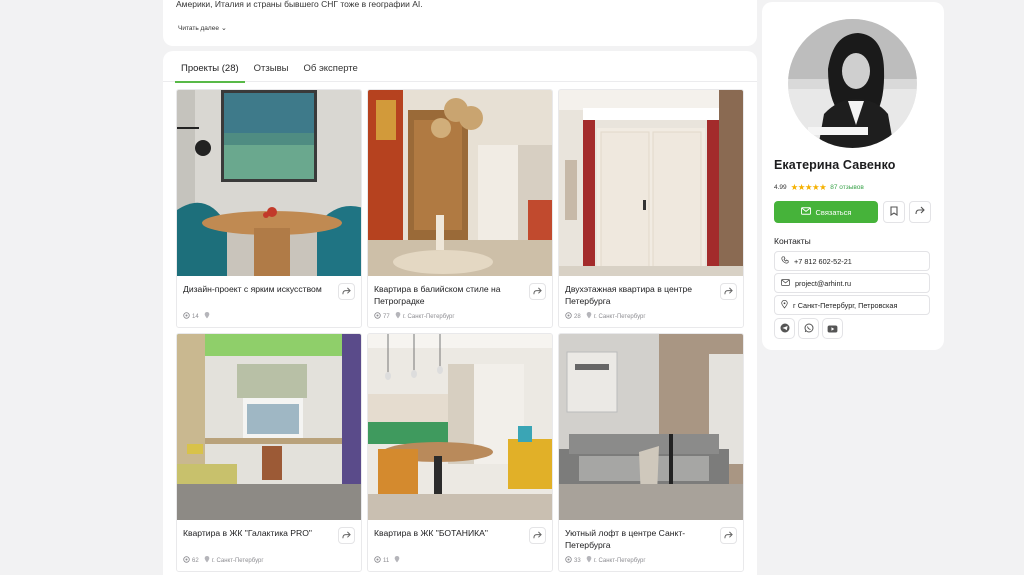  I want to click on read-more-link: Читать далее ⌄, so click(202, 28).